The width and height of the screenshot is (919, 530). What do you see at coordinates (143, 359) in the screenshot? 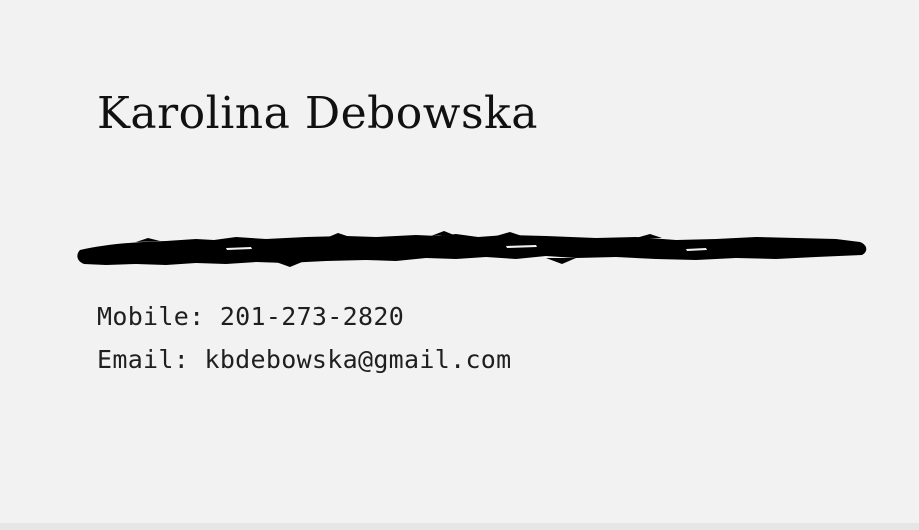
I see `email-label: Email:` at bounding box center [143, 359].